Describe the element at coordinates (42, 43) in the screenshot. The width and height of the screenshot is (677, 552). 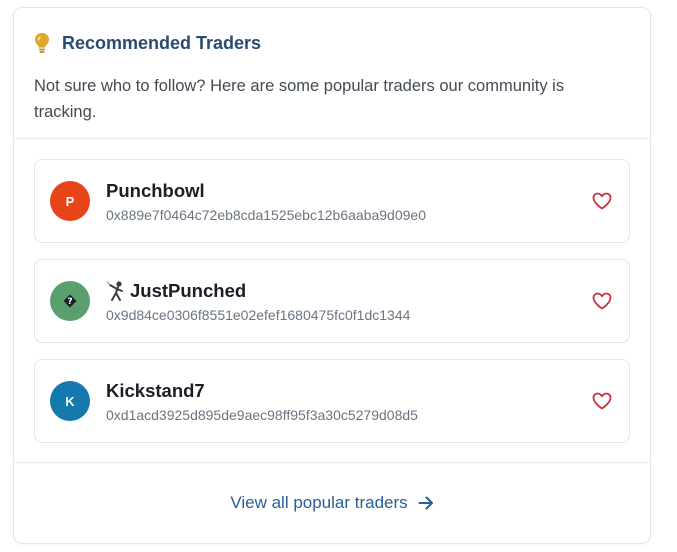
I see `lightbulb-icon` at that location.